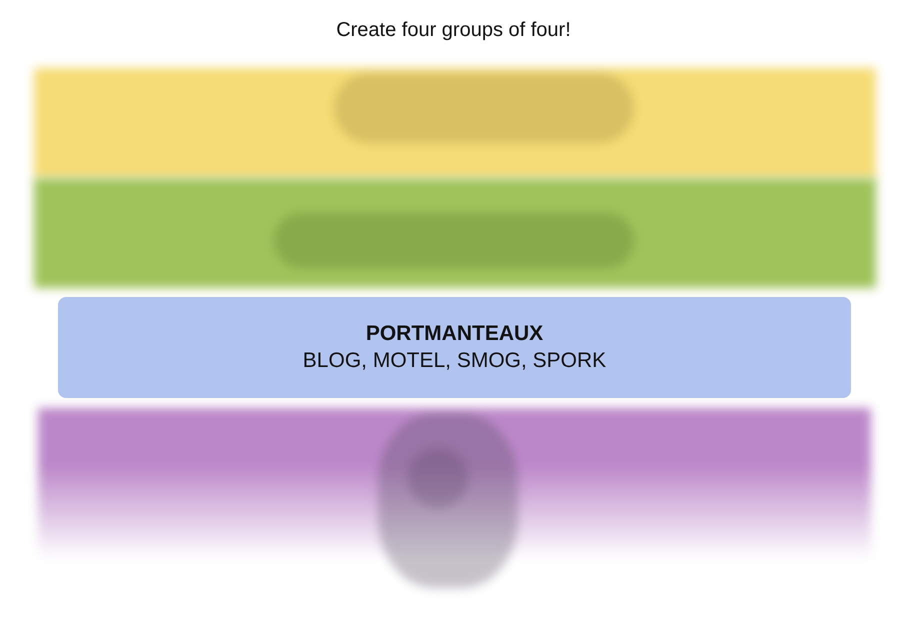  What do you see at coordinates (453, 30) in the screenshot?
I see `instruction-heading: Create four groups of four!` at bounding box center [453, 30].